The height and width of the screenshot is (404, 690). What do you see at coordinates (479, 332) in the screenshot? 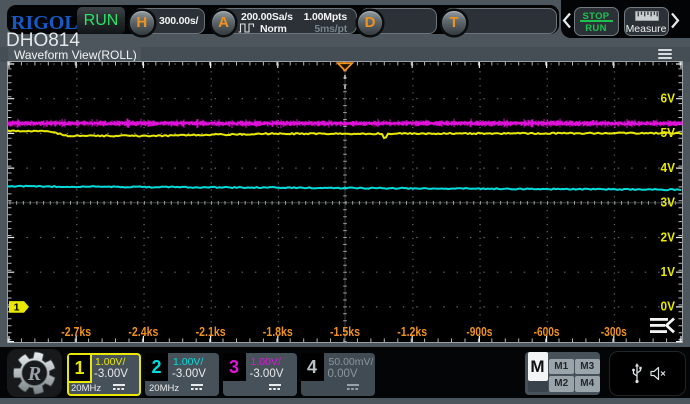
I see `svg-text: -900s` at bounding box center [479, 332].